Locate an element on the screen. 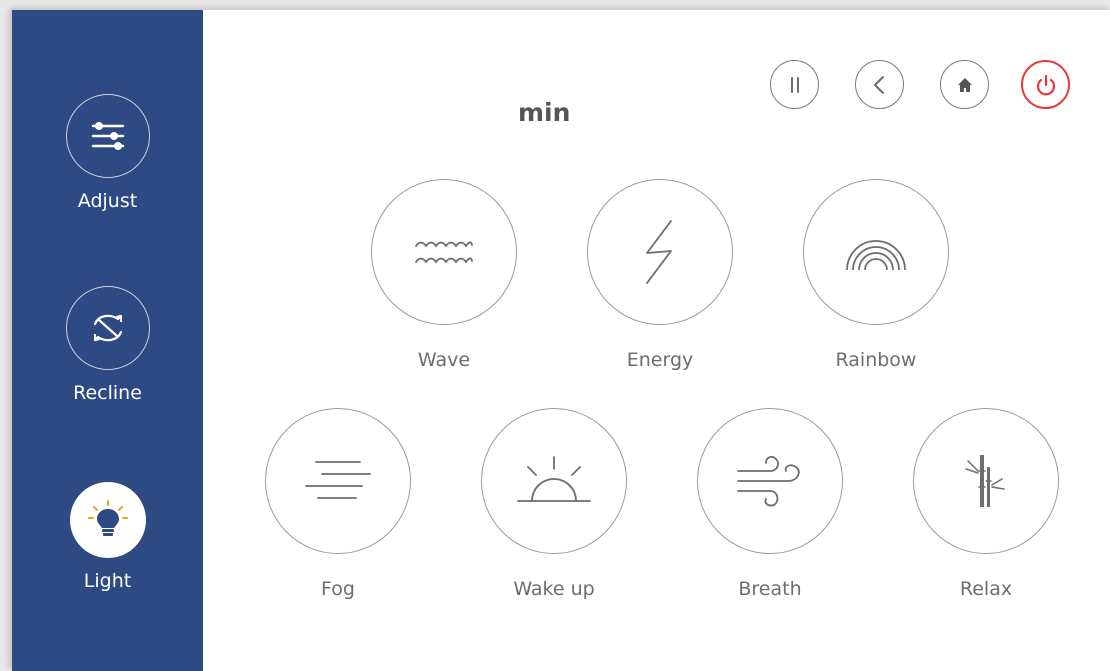  rainbow-icon is located at coordinates (876, 252).